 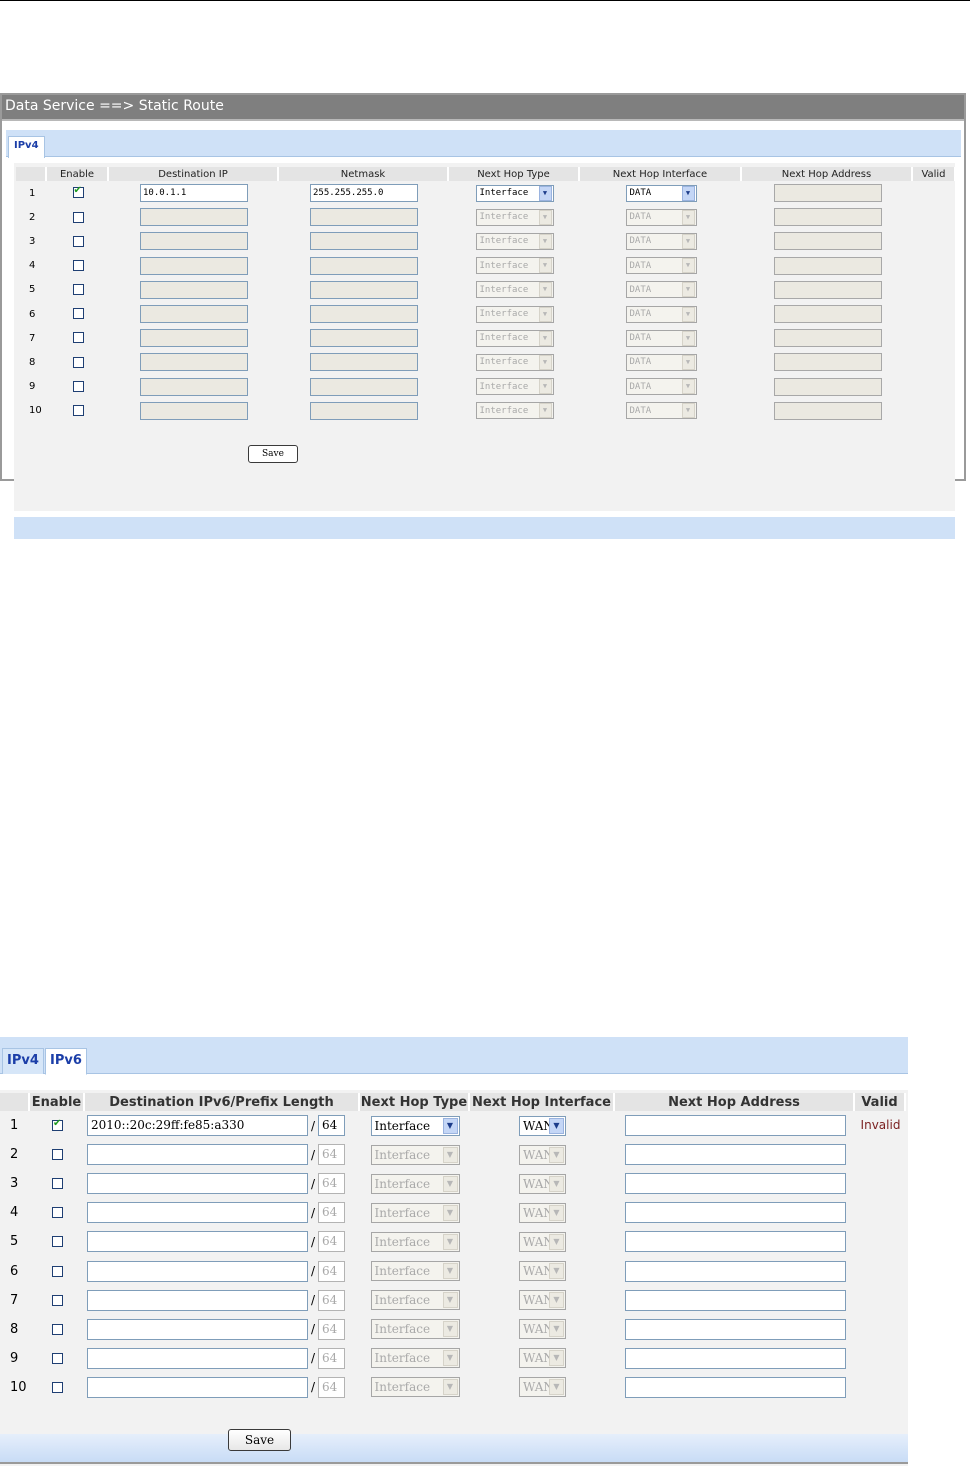 I want to click on destination-ipv6-input: 2010::20c:29ff:fe85:a330, so click(x=197, y=1126).